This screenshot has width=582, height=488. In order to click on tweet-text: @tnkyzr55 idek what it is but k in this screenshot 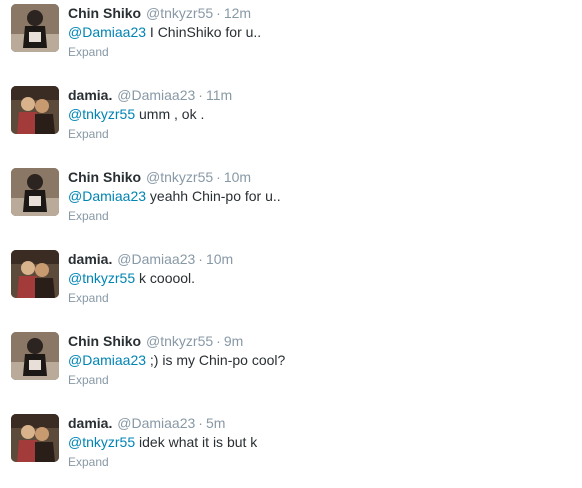, I will do `click(162, 442)`.